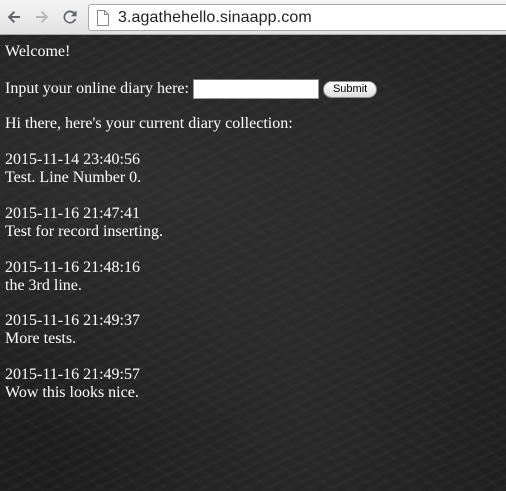  I want to click on back-arrow-icon, so click(13, 17).